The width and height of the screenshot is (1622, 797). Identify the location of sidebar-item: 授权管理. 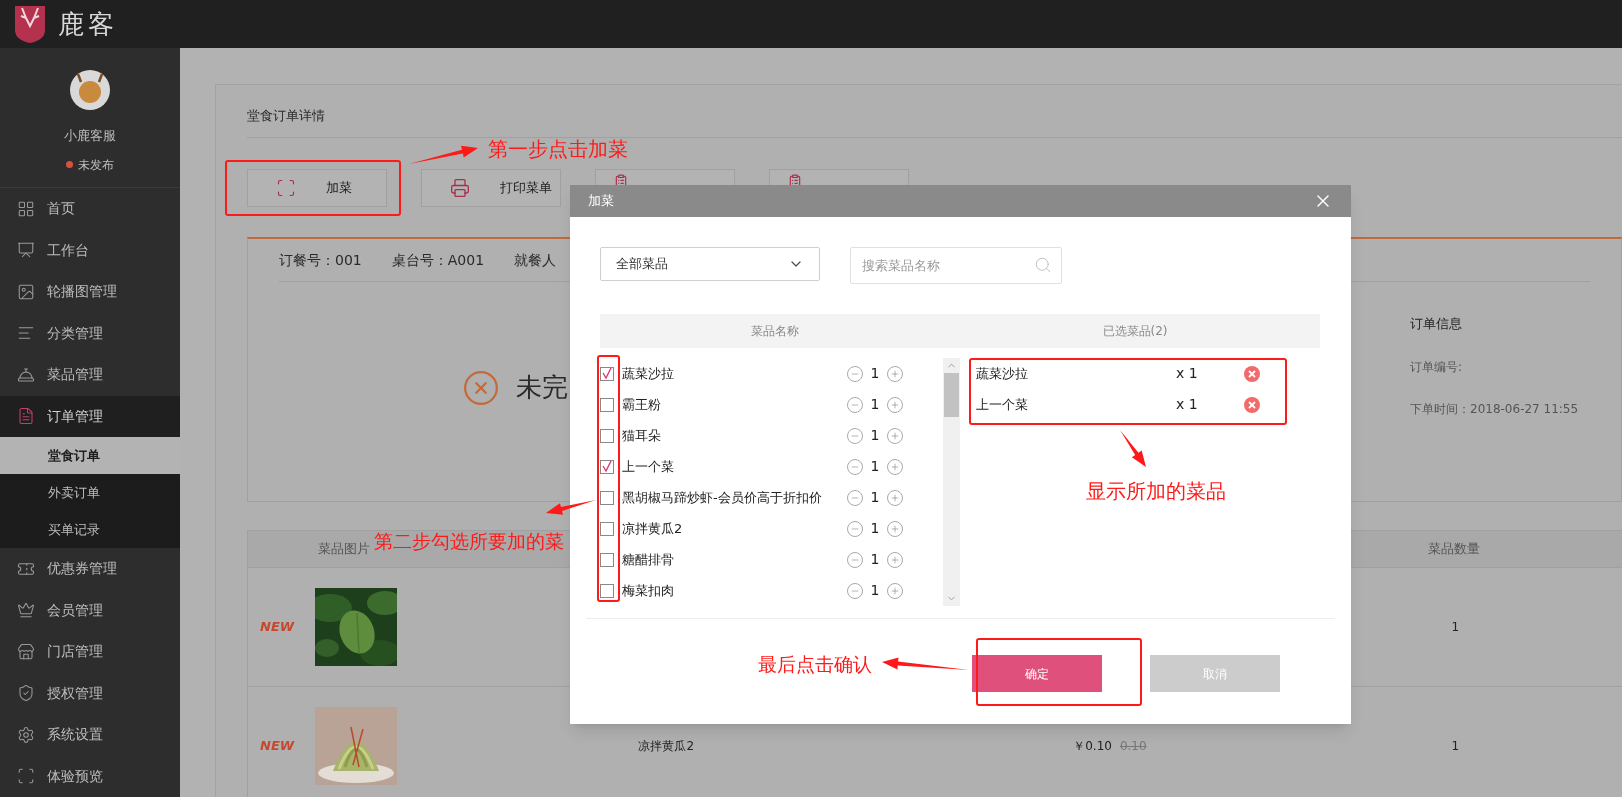
(90, 693).